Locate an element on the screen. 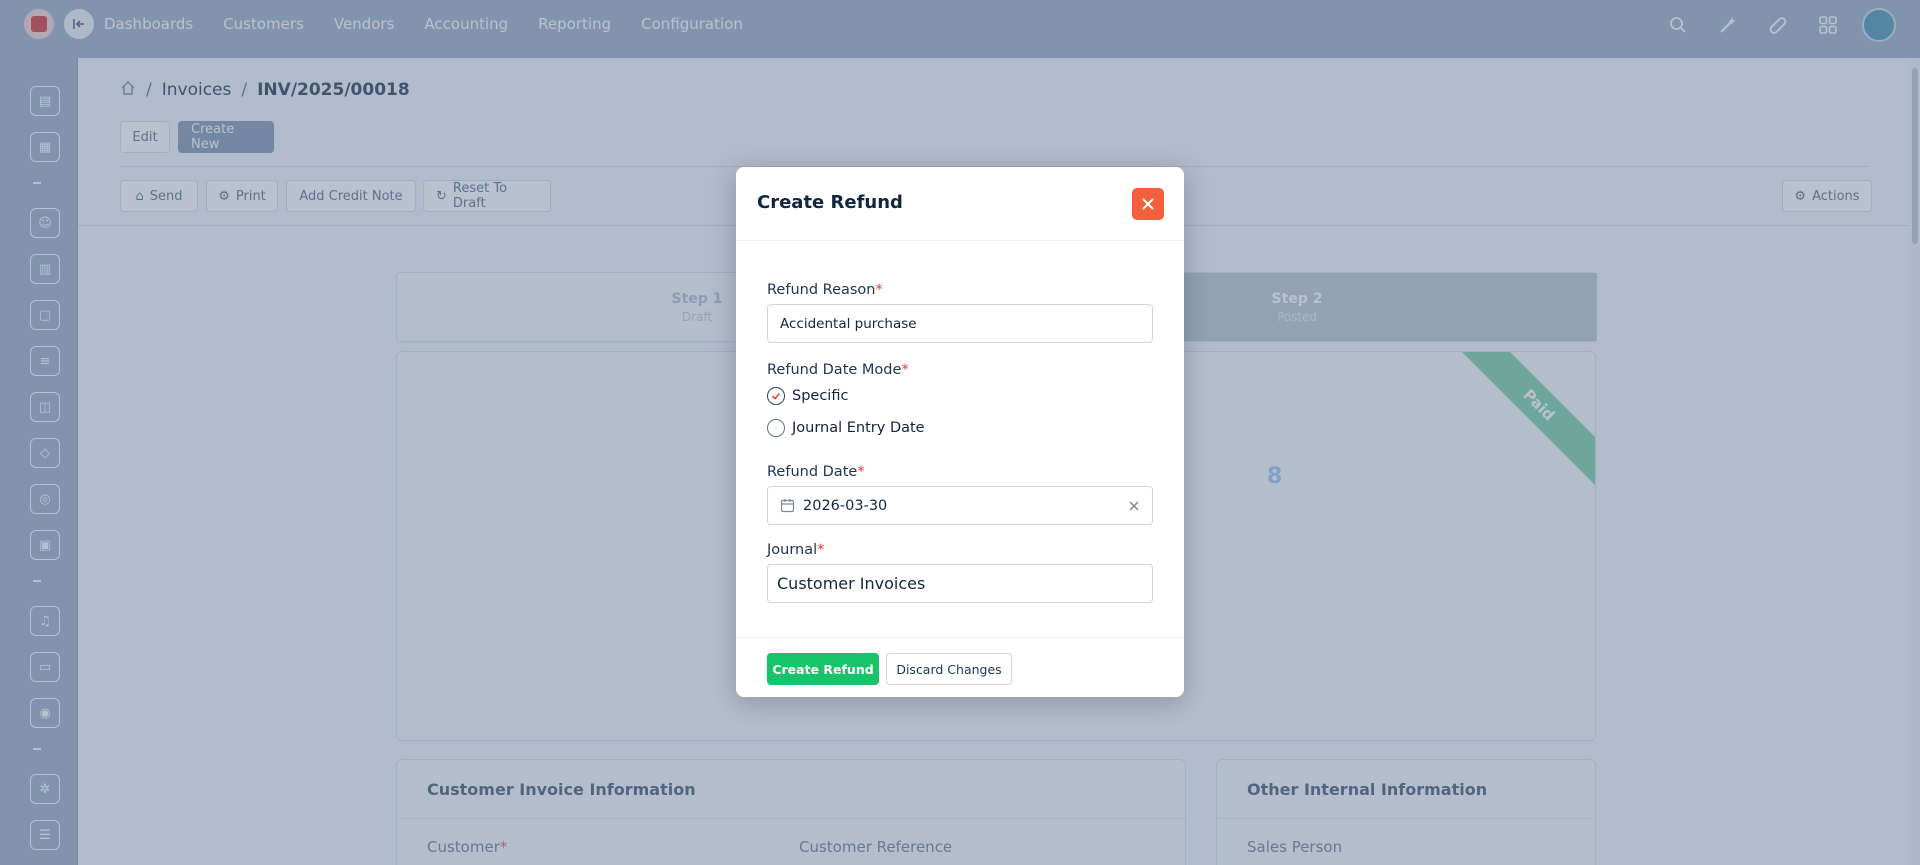 This screenshot has height=865, width=1920. modal-footer: Create Refund Discard Changes is located at coordinates (960, 667).